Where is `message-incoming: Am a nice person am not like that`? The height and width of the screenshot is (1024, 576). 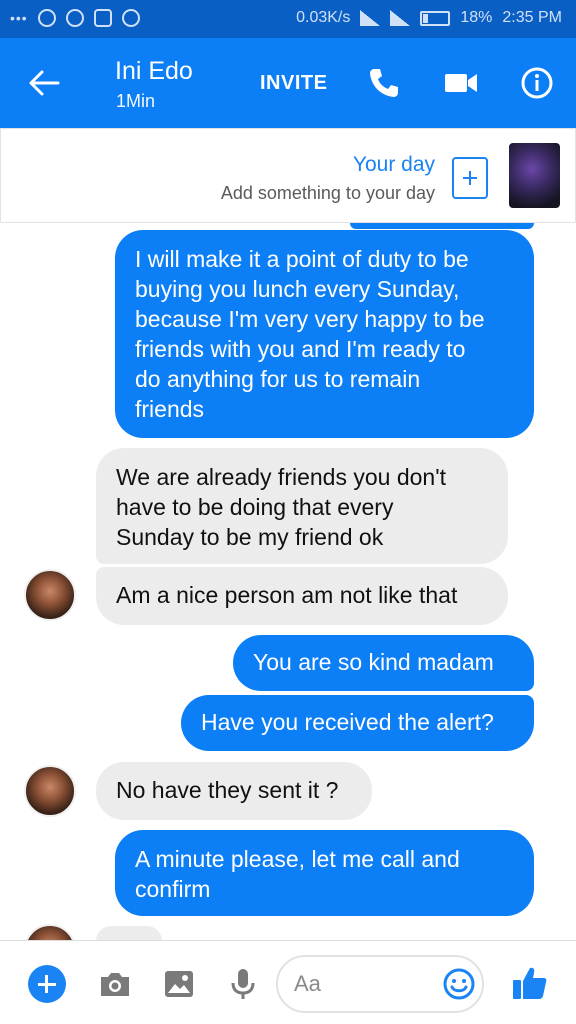
message-incoming: Am a nice person am not like that is located at coordinates (302, 596).